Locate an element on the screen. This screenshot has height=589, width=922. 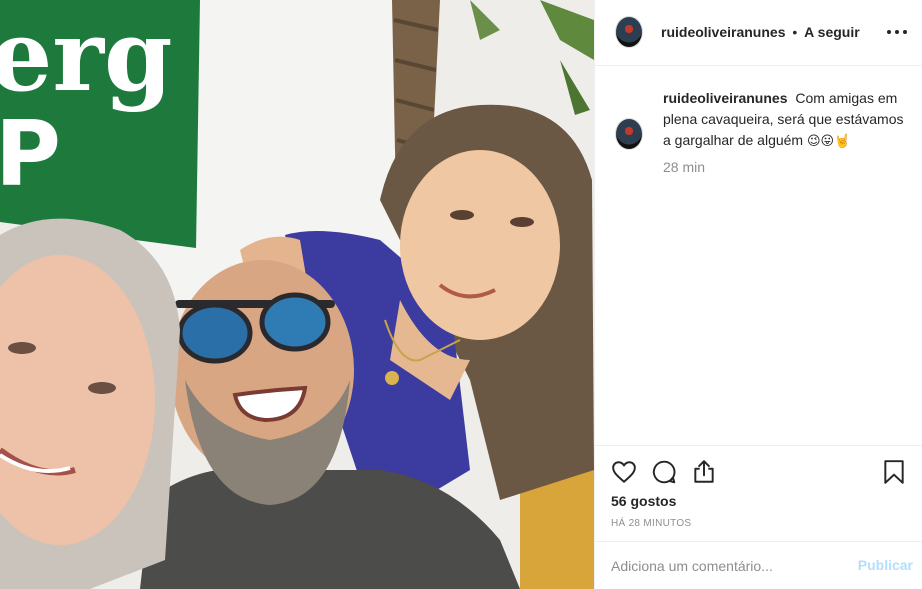
likes-count: 56 gostos is located at coordinates (643, 501).